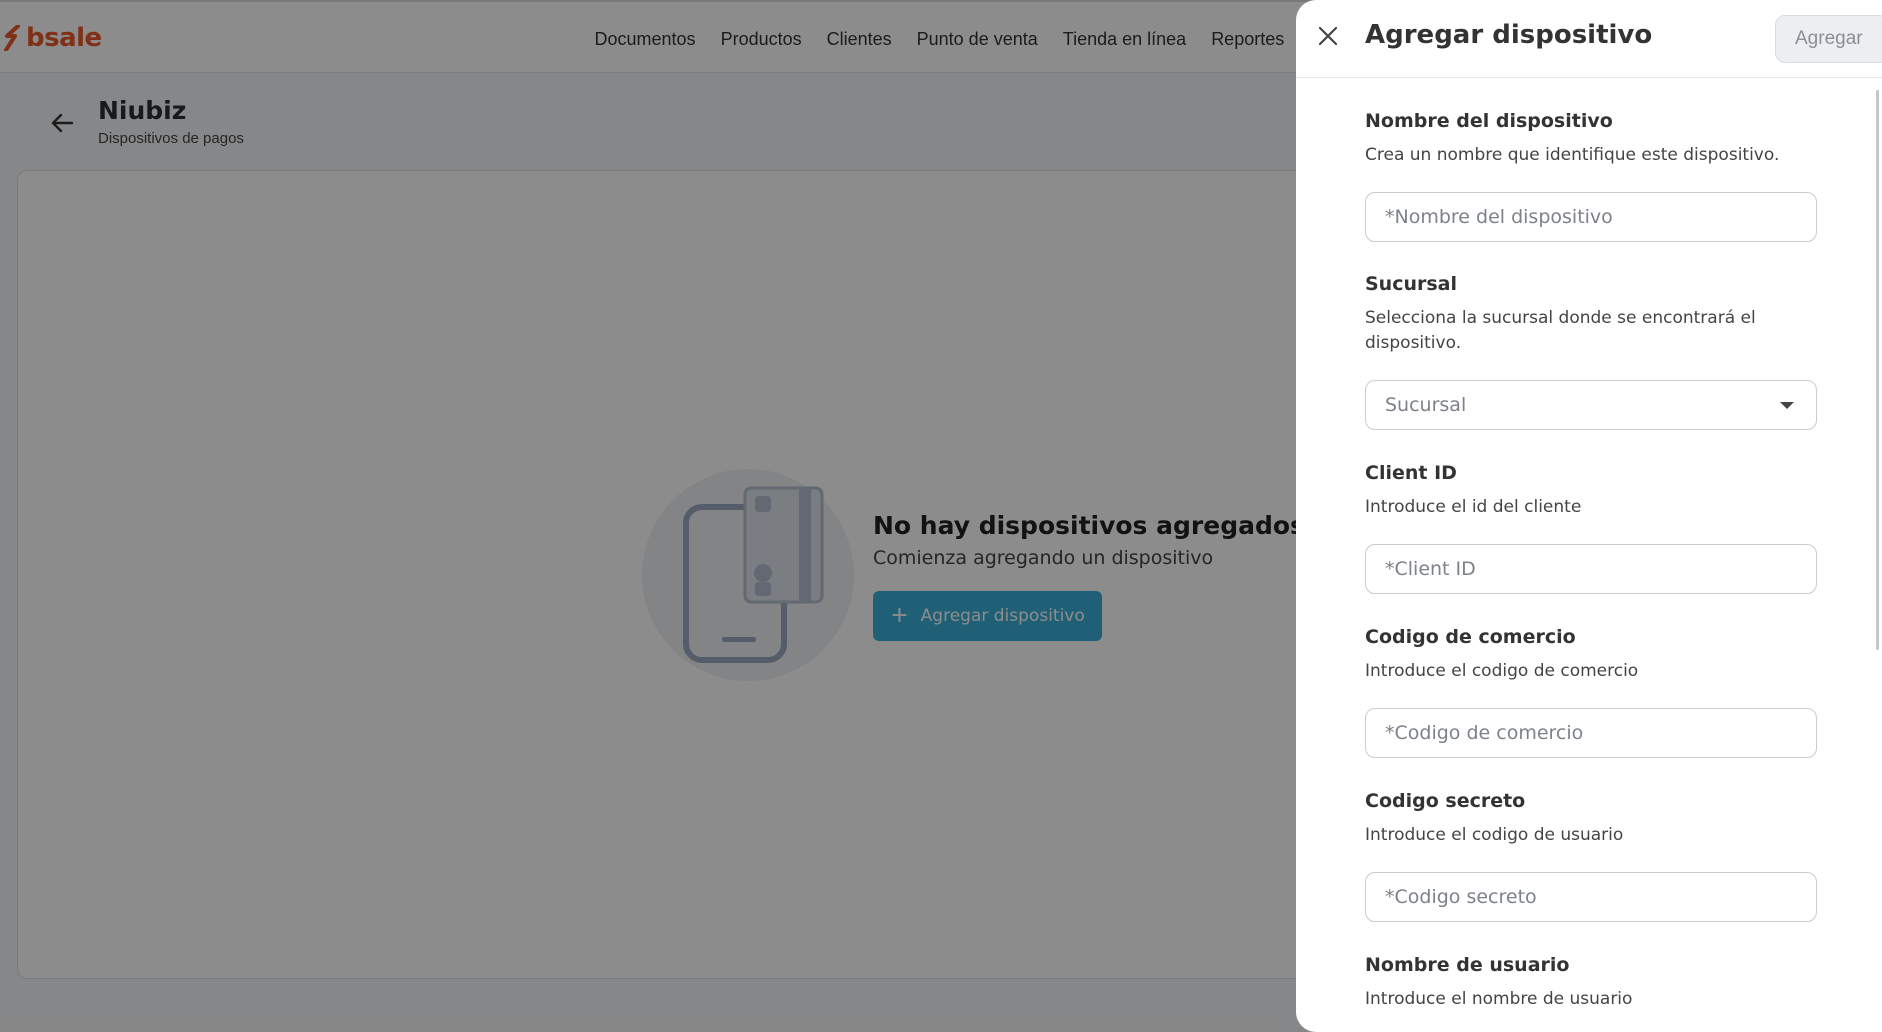 The image size is (1882, 1032). I want to click on field-label: Client ID, so click(1411, 473).